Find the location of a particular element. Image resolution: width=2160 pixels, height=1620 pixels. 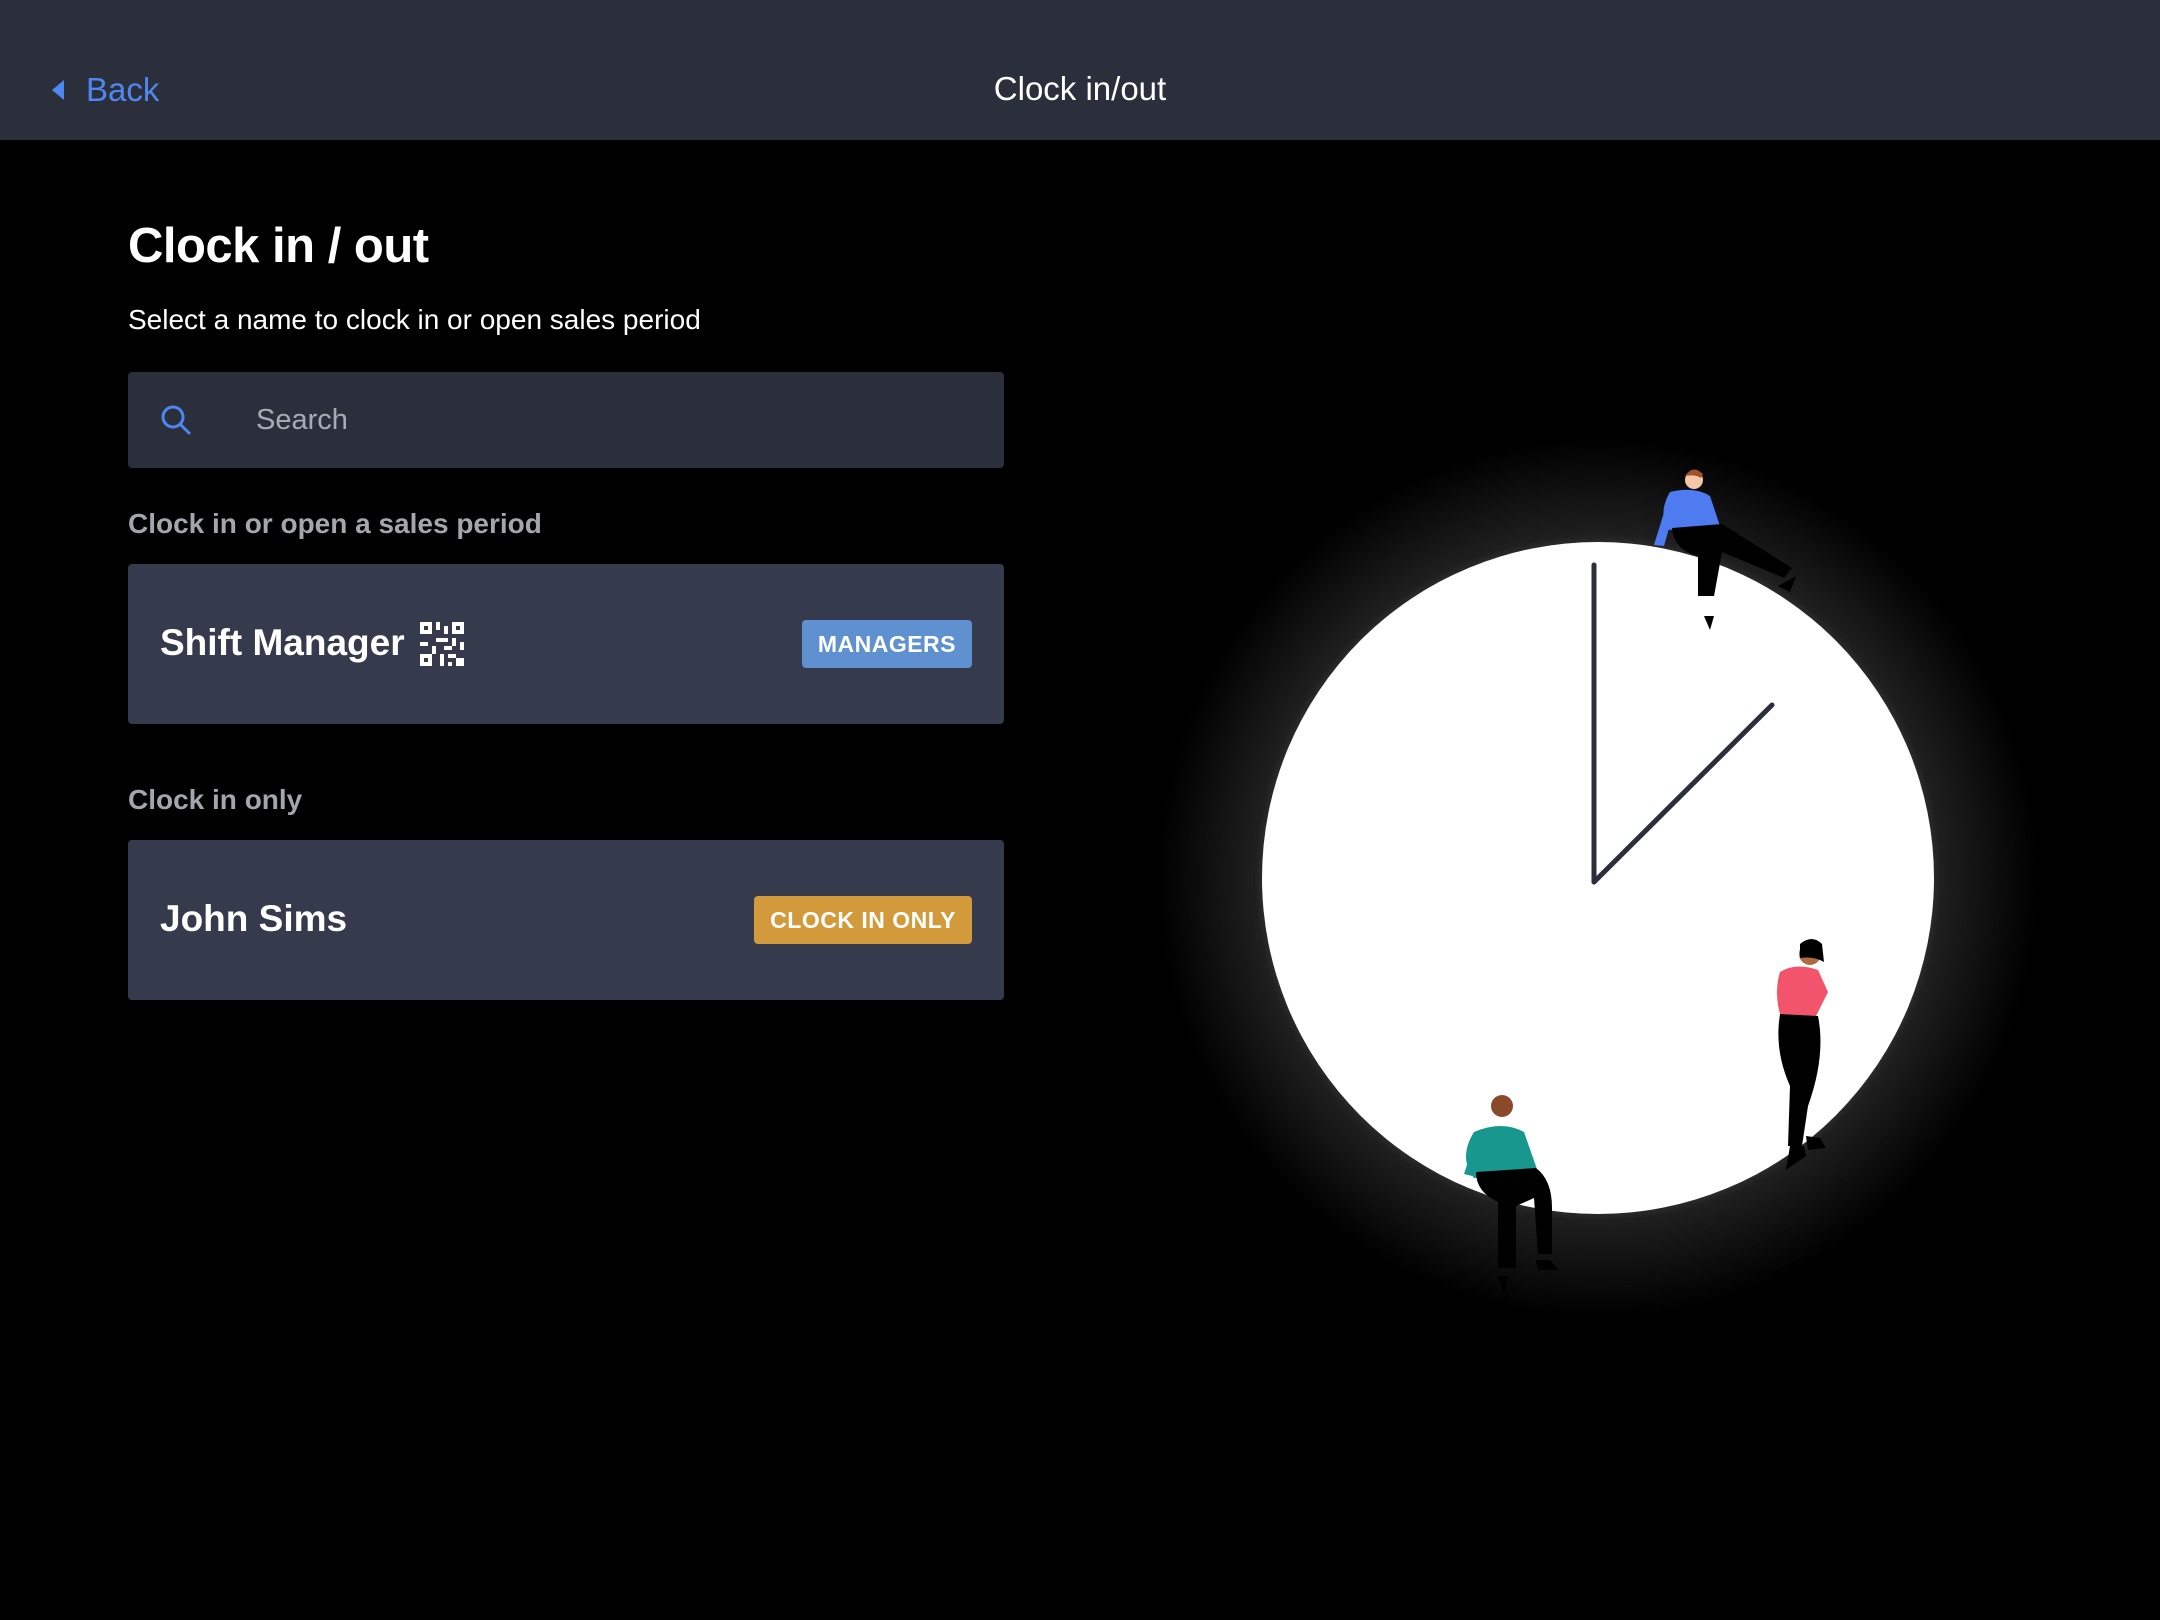

search-icon is located at coordinates (176, 420).